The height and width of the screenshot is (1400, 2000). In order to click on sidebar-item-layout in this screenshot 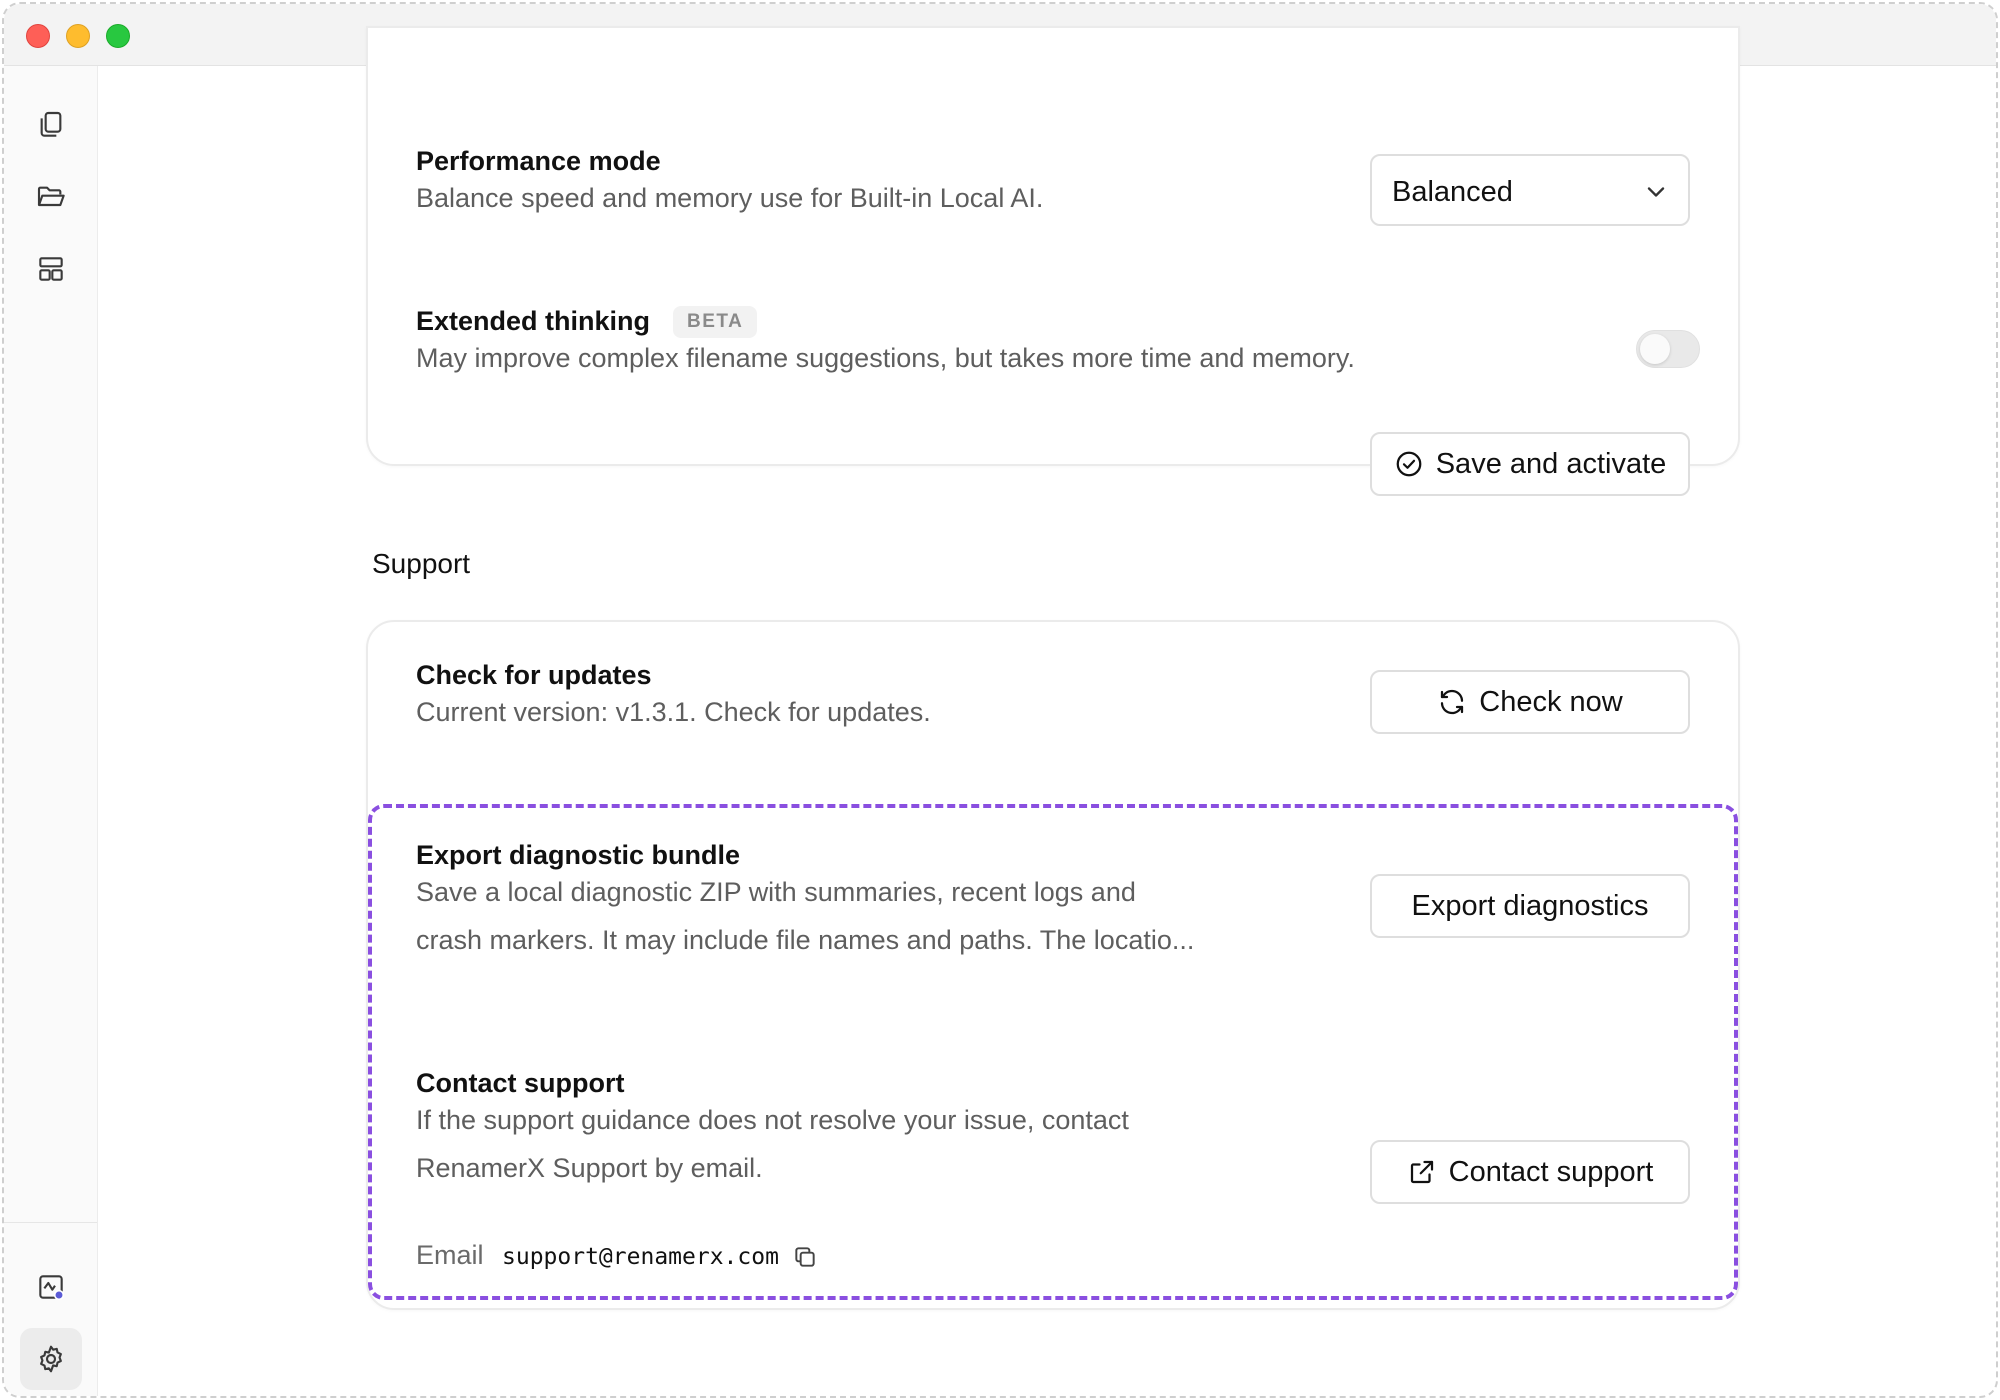, I will do `click(51, 269)`.